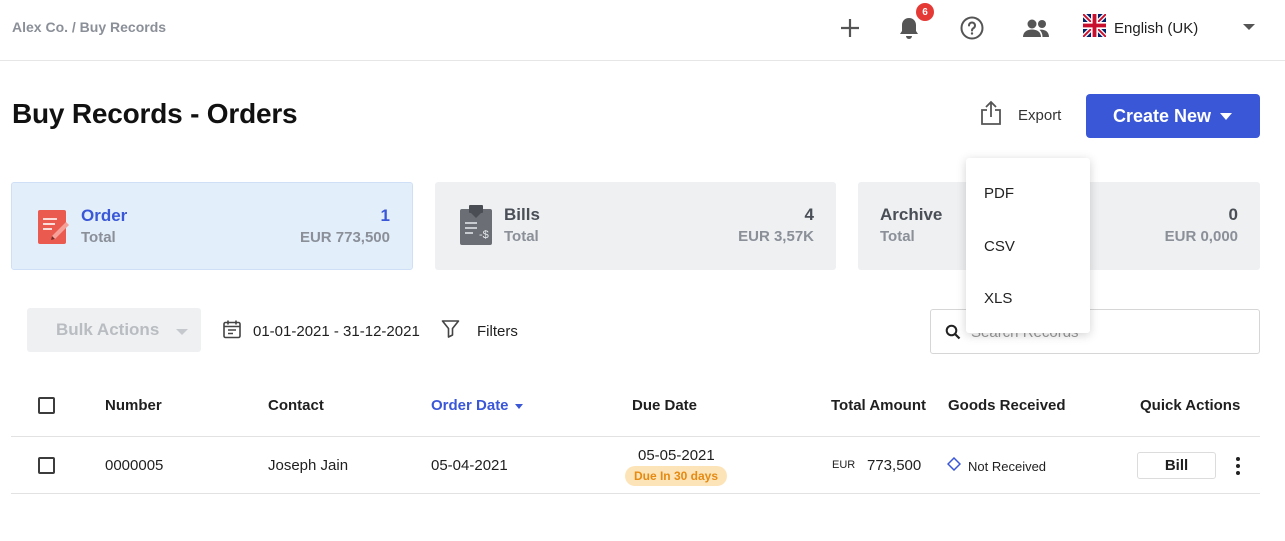 This screenshot has height=541, width=1285. I want to click on column-header-quick-actions: Quick Actions, so click(1190, 405).